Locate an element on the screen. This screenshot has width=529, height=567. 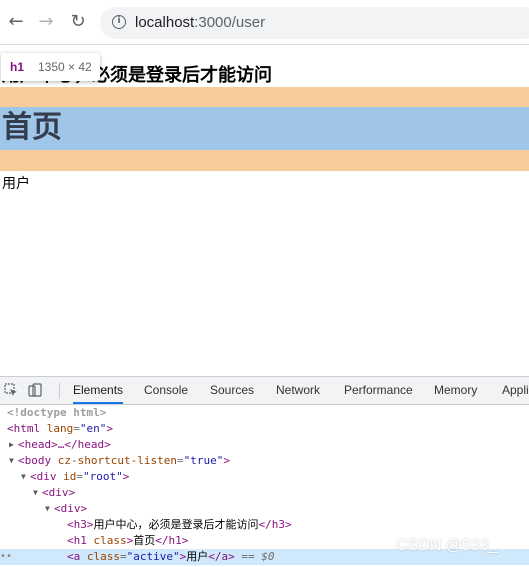
user-link: 用户 is located at coordinates (16, 184).